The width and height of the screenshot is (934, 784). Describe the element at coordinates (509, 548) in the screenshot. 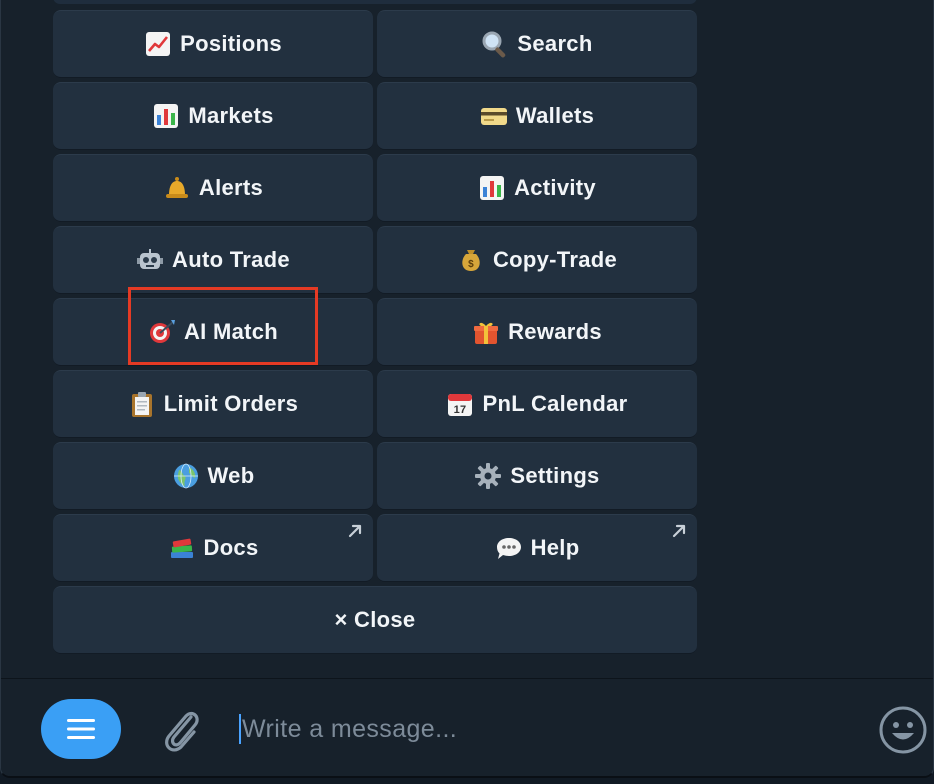

I see `speech-bubble-icon` at that location.